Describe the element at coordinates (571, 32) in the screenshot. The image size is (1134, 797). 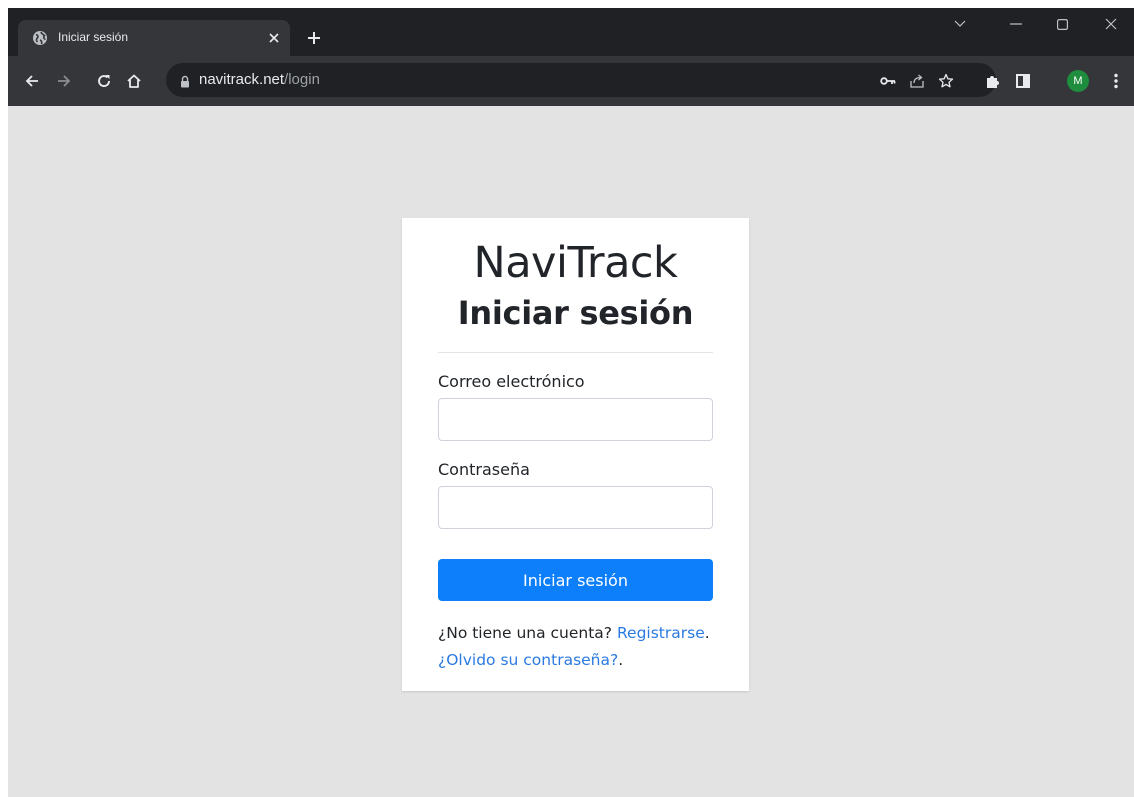
I see `tab-strip: Iniciar sesión` at that location.